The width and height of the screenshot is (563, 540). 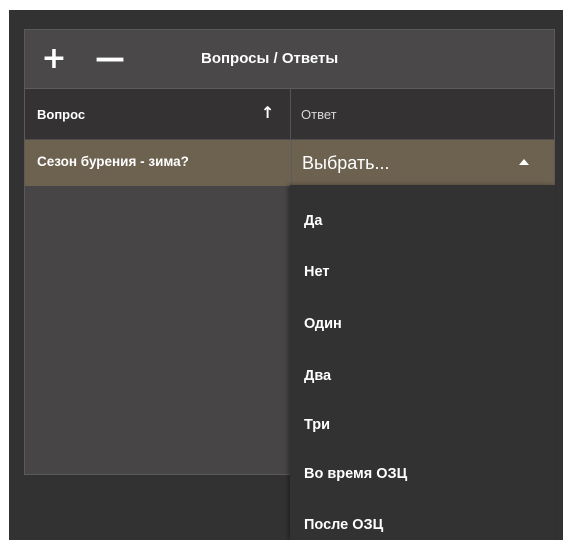 What do you see at coordinates (113, 161) in the screenshot?
I see `question-cell: Сезон бурения - зима?` at bounding box center [113, 161].